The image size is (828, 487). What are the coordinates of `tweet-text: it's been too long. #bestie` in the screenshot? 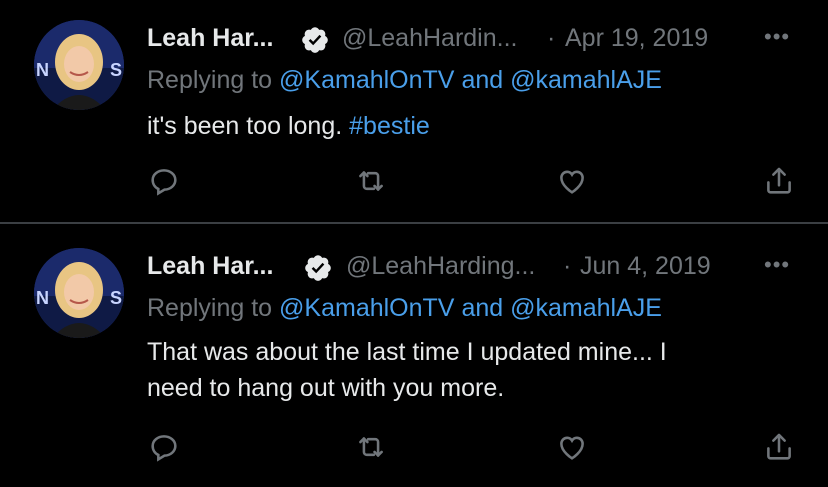 It's located at (447, 126).